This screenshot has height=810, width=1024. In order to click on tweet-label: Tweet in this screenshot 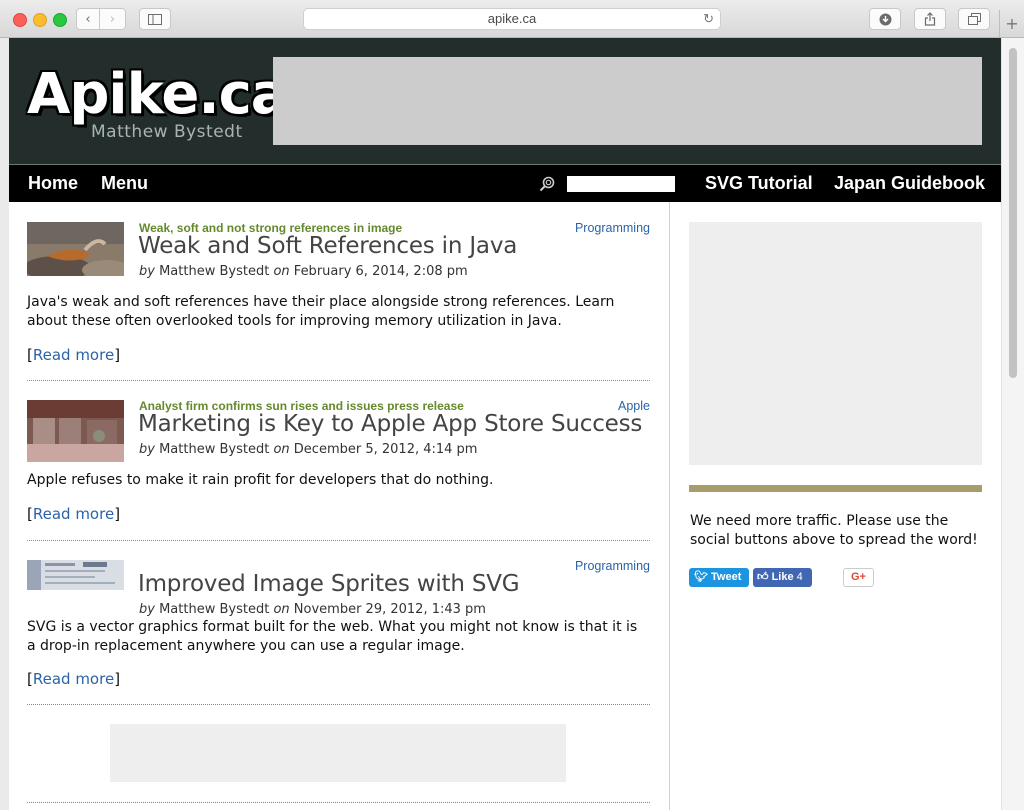, I will do `click(726, 577)`.